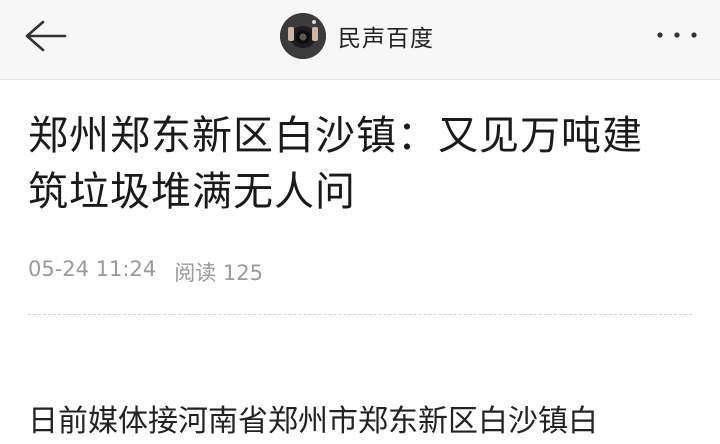  I want to click on avatar, so click(303, 36).